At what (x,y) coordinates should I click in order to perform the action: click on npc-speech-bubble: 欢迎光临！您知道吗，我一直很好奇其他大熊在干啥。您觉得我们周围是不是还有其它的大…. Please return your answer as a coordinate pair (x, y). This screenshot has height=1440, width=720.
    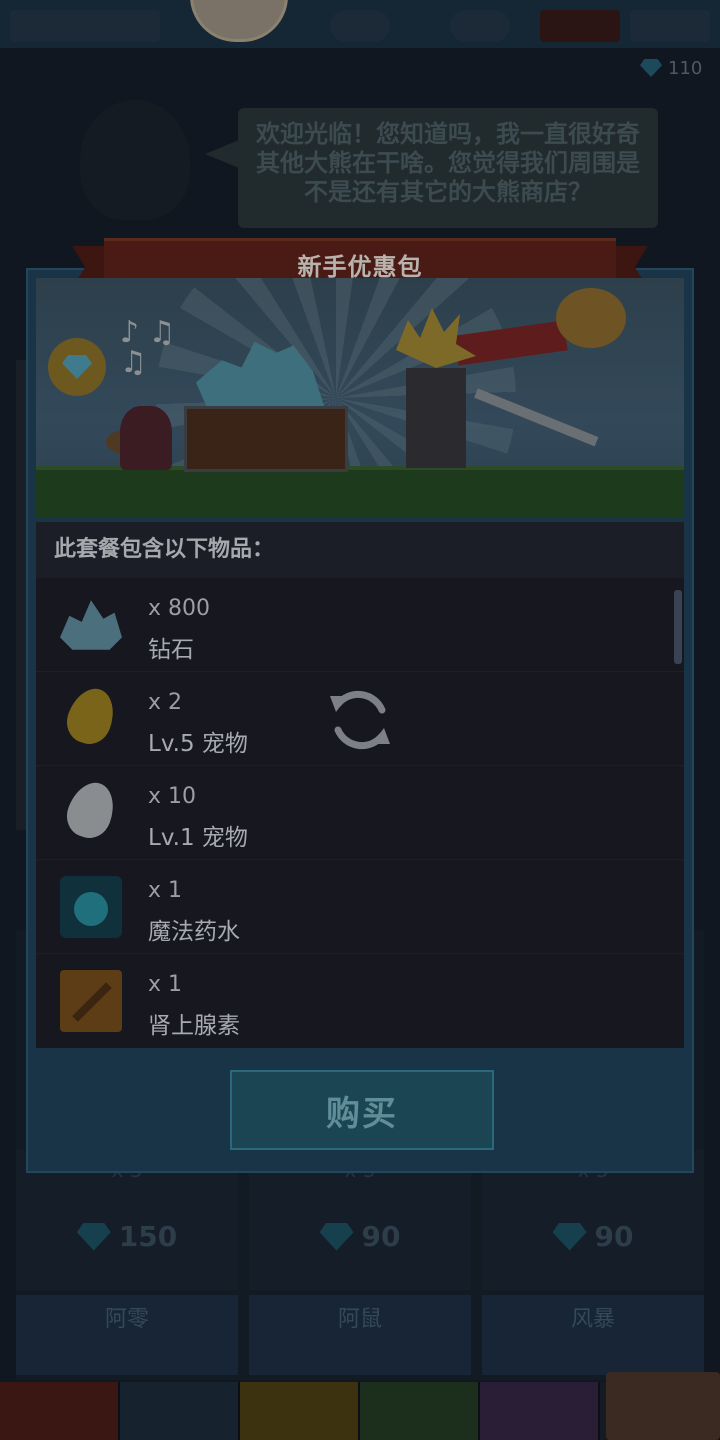
    Looking at the image, I should click on (448, 168).